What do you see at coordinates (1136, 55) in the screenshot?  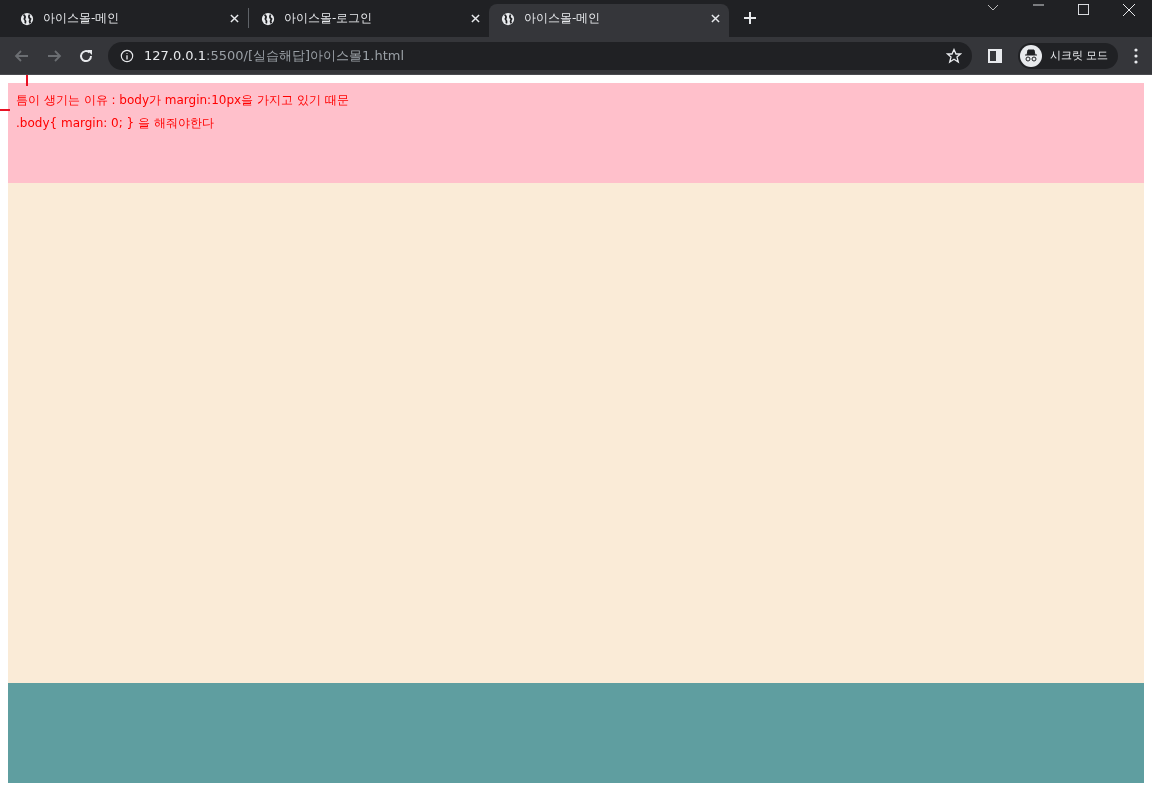 I see `menu-icon` at bounding box center [1136, 55].